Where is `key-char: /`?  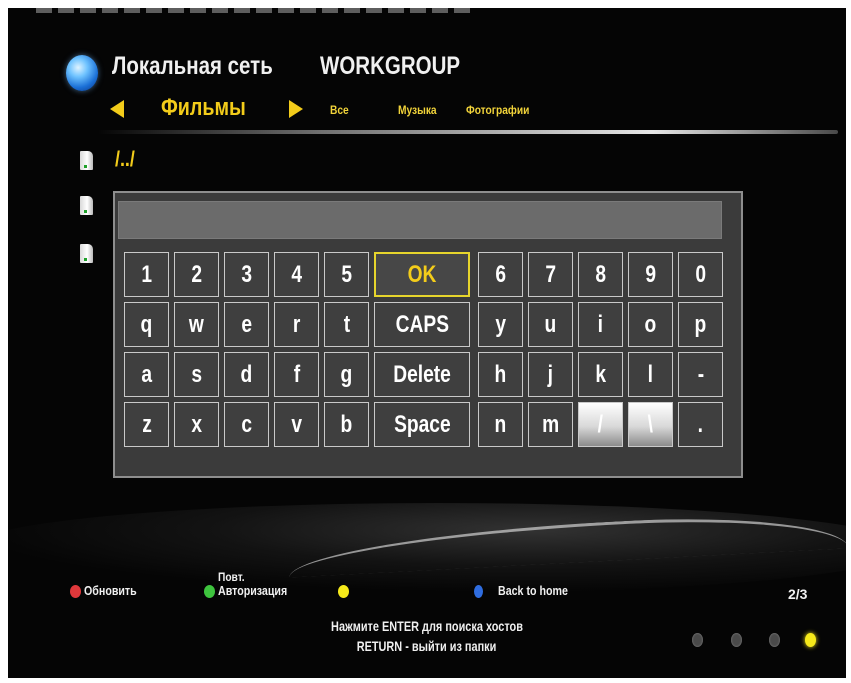
key-char: / is located at coordinates (600, 424).